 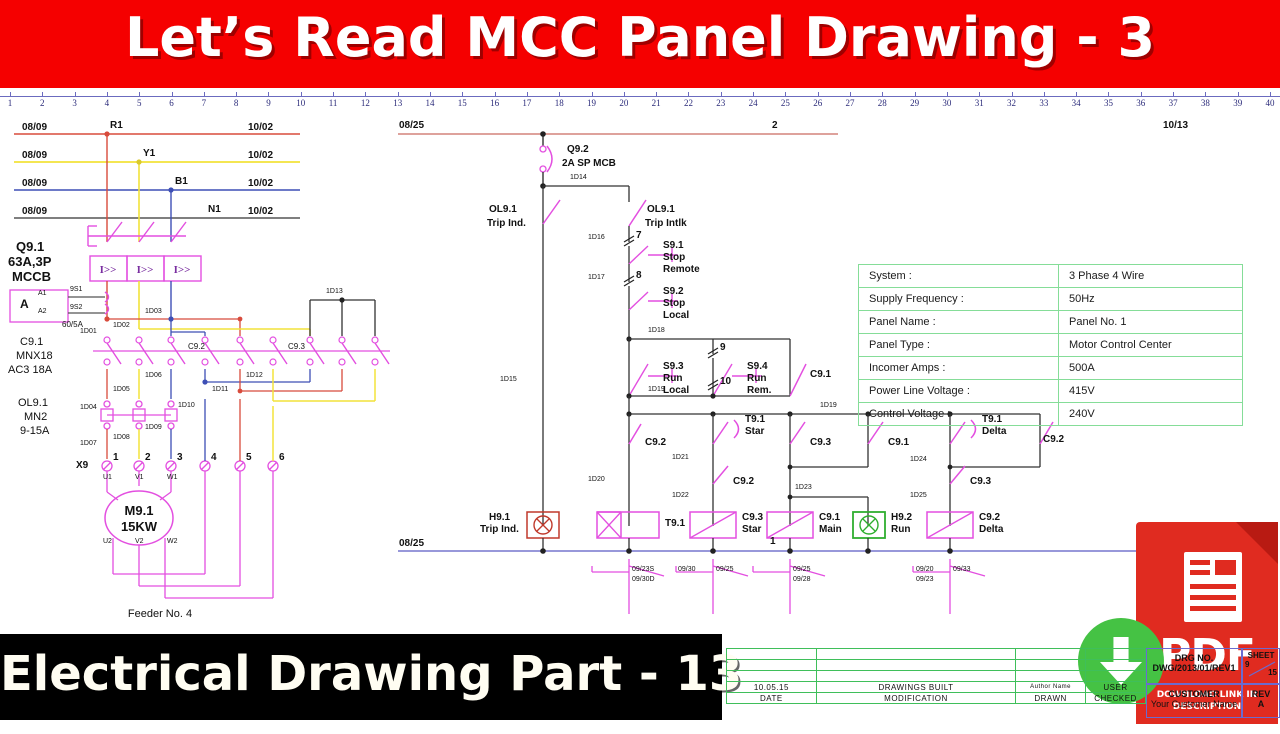 I want to click on spec-key: Power Line Voltage :, so click(x=958, y=391).